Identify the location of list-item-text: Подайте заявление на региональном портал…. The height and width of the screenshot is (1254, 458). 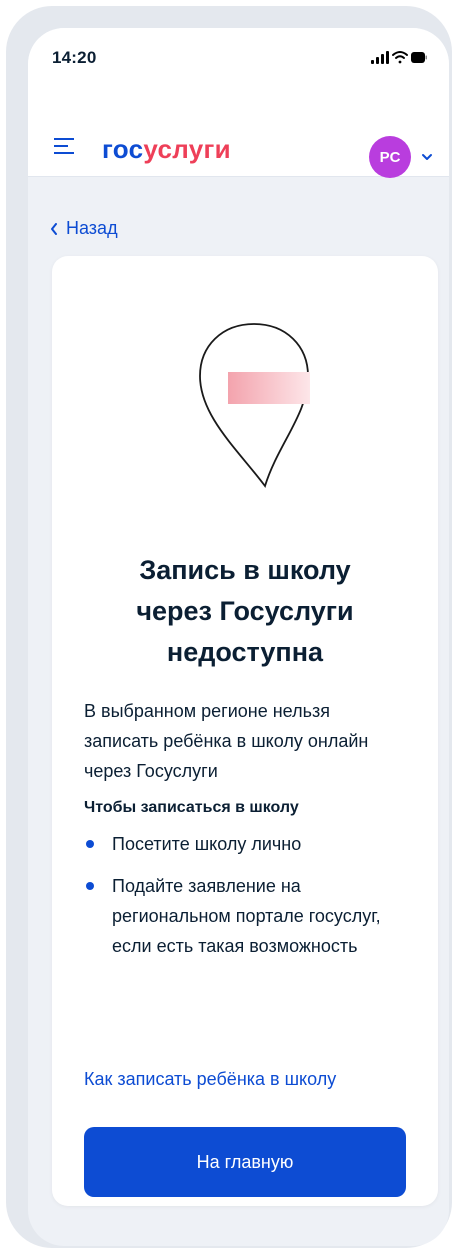
(246, 916).